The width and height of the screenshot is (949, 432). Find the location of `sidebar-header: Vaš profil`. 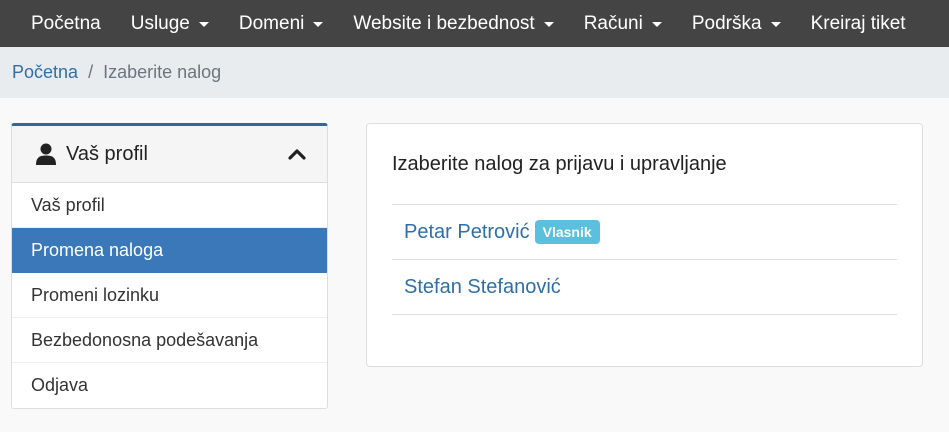

sidebar-header: Vaš profil is located at coordinates (169, 154).